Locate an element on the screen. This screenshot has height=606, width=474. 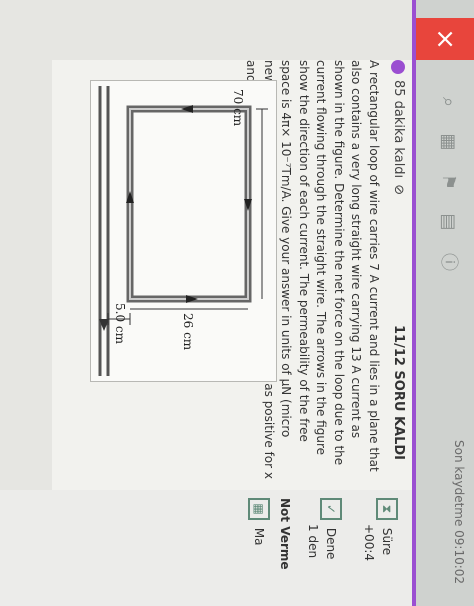
label-height: 70 cm is located at coordinates (238, 108).